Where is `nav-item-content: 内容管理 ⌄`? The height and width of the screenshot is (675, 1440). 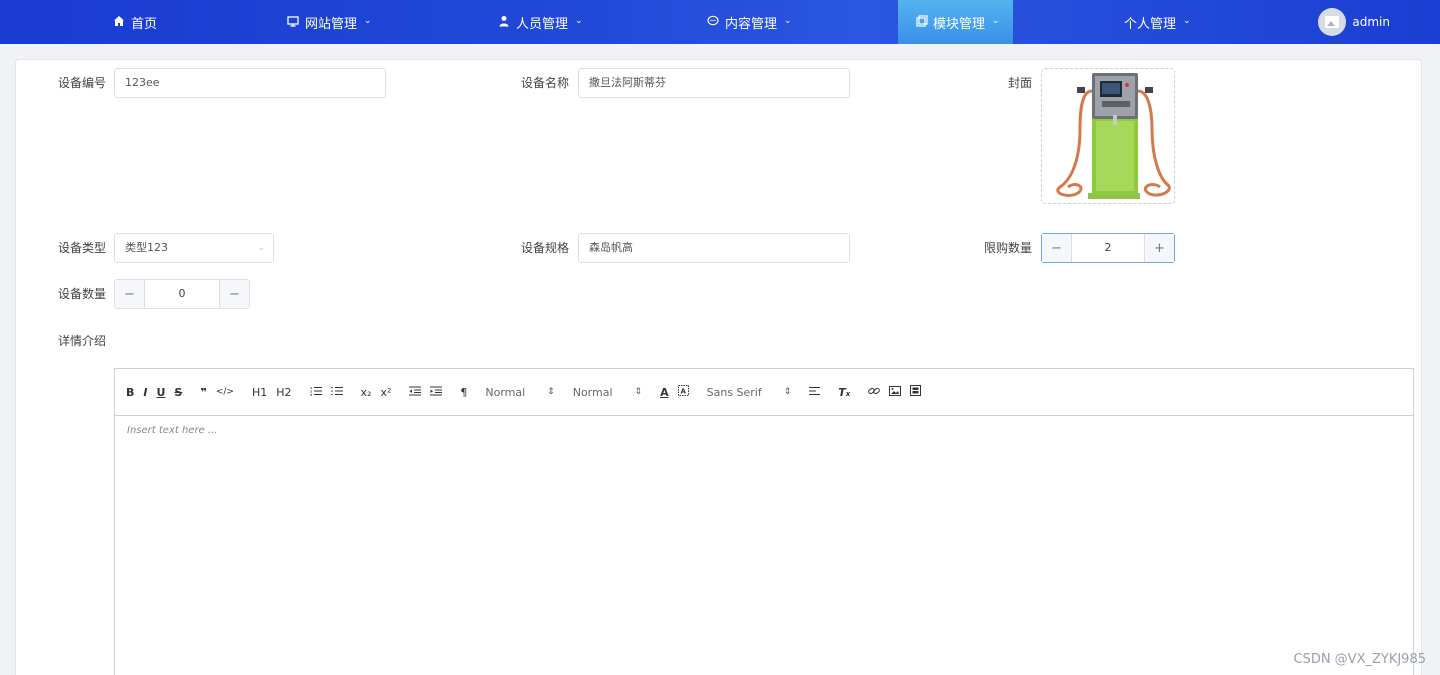
nav-item-content: 内容管理 ⌄ is located at coordinates (749, 22).